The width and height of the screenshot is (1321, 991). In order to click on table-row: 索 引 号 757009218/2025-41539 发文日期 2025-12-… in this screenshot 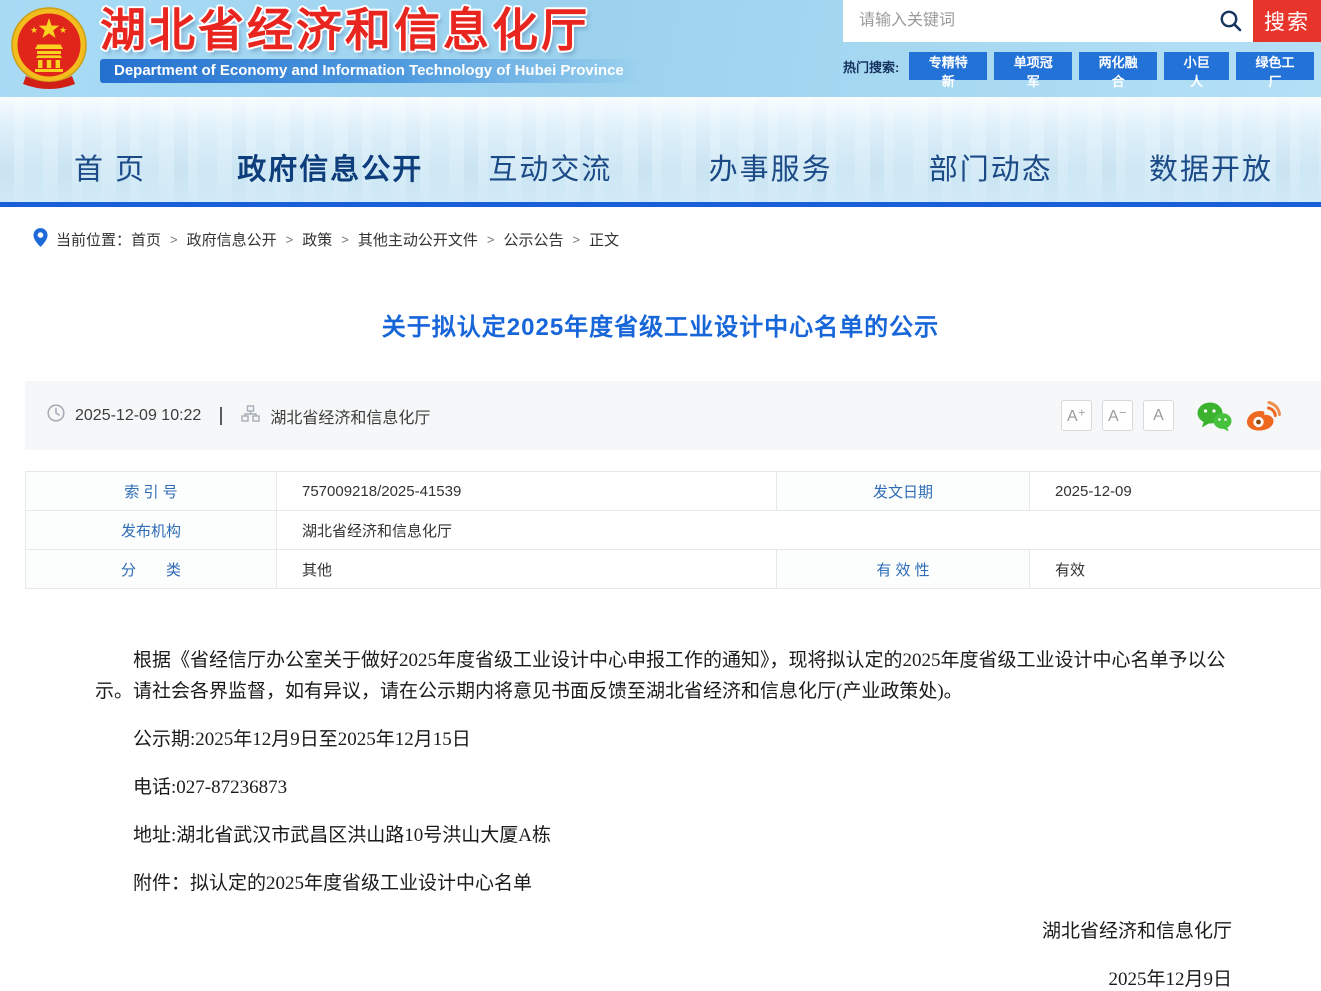, I will do `click(673, 491)`.